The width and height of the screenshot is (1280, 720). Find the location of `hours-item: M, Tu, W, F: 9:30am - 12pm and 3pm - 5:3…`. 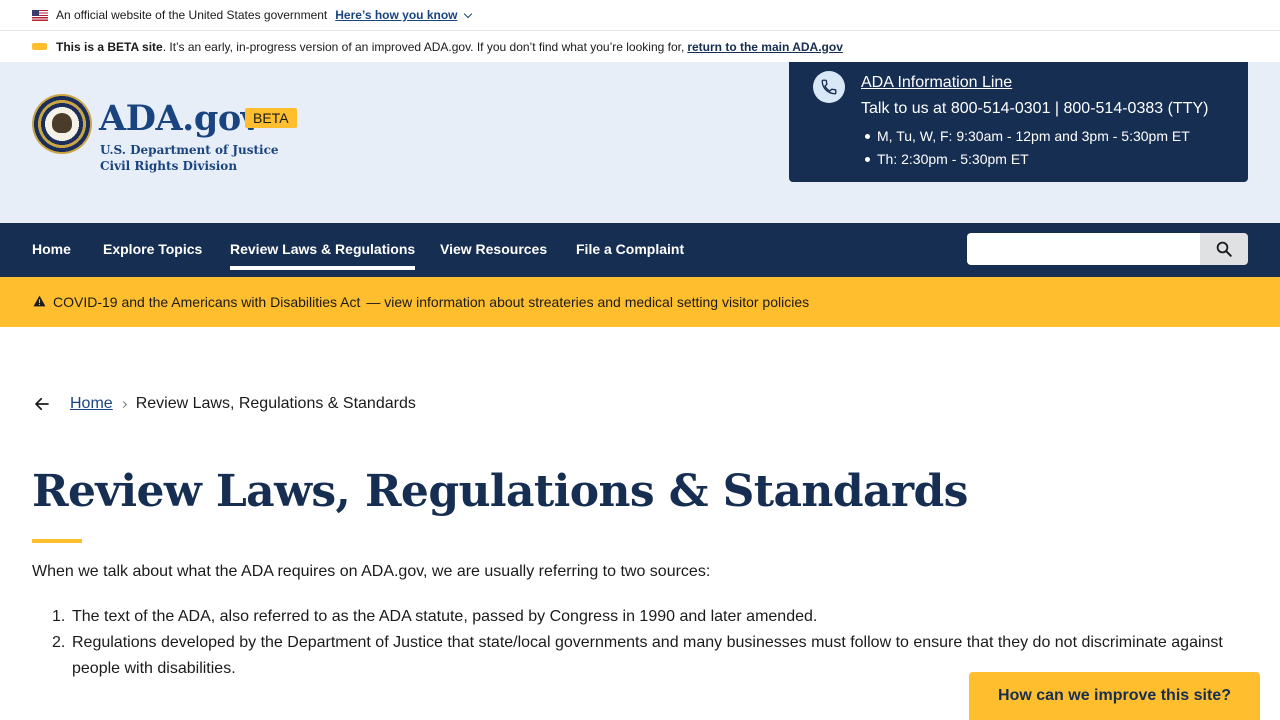

hours-item: M, Tu, W, F: 9:30am - 12pm and 3pm - 5:3… is located at coordinates (1027, 136).